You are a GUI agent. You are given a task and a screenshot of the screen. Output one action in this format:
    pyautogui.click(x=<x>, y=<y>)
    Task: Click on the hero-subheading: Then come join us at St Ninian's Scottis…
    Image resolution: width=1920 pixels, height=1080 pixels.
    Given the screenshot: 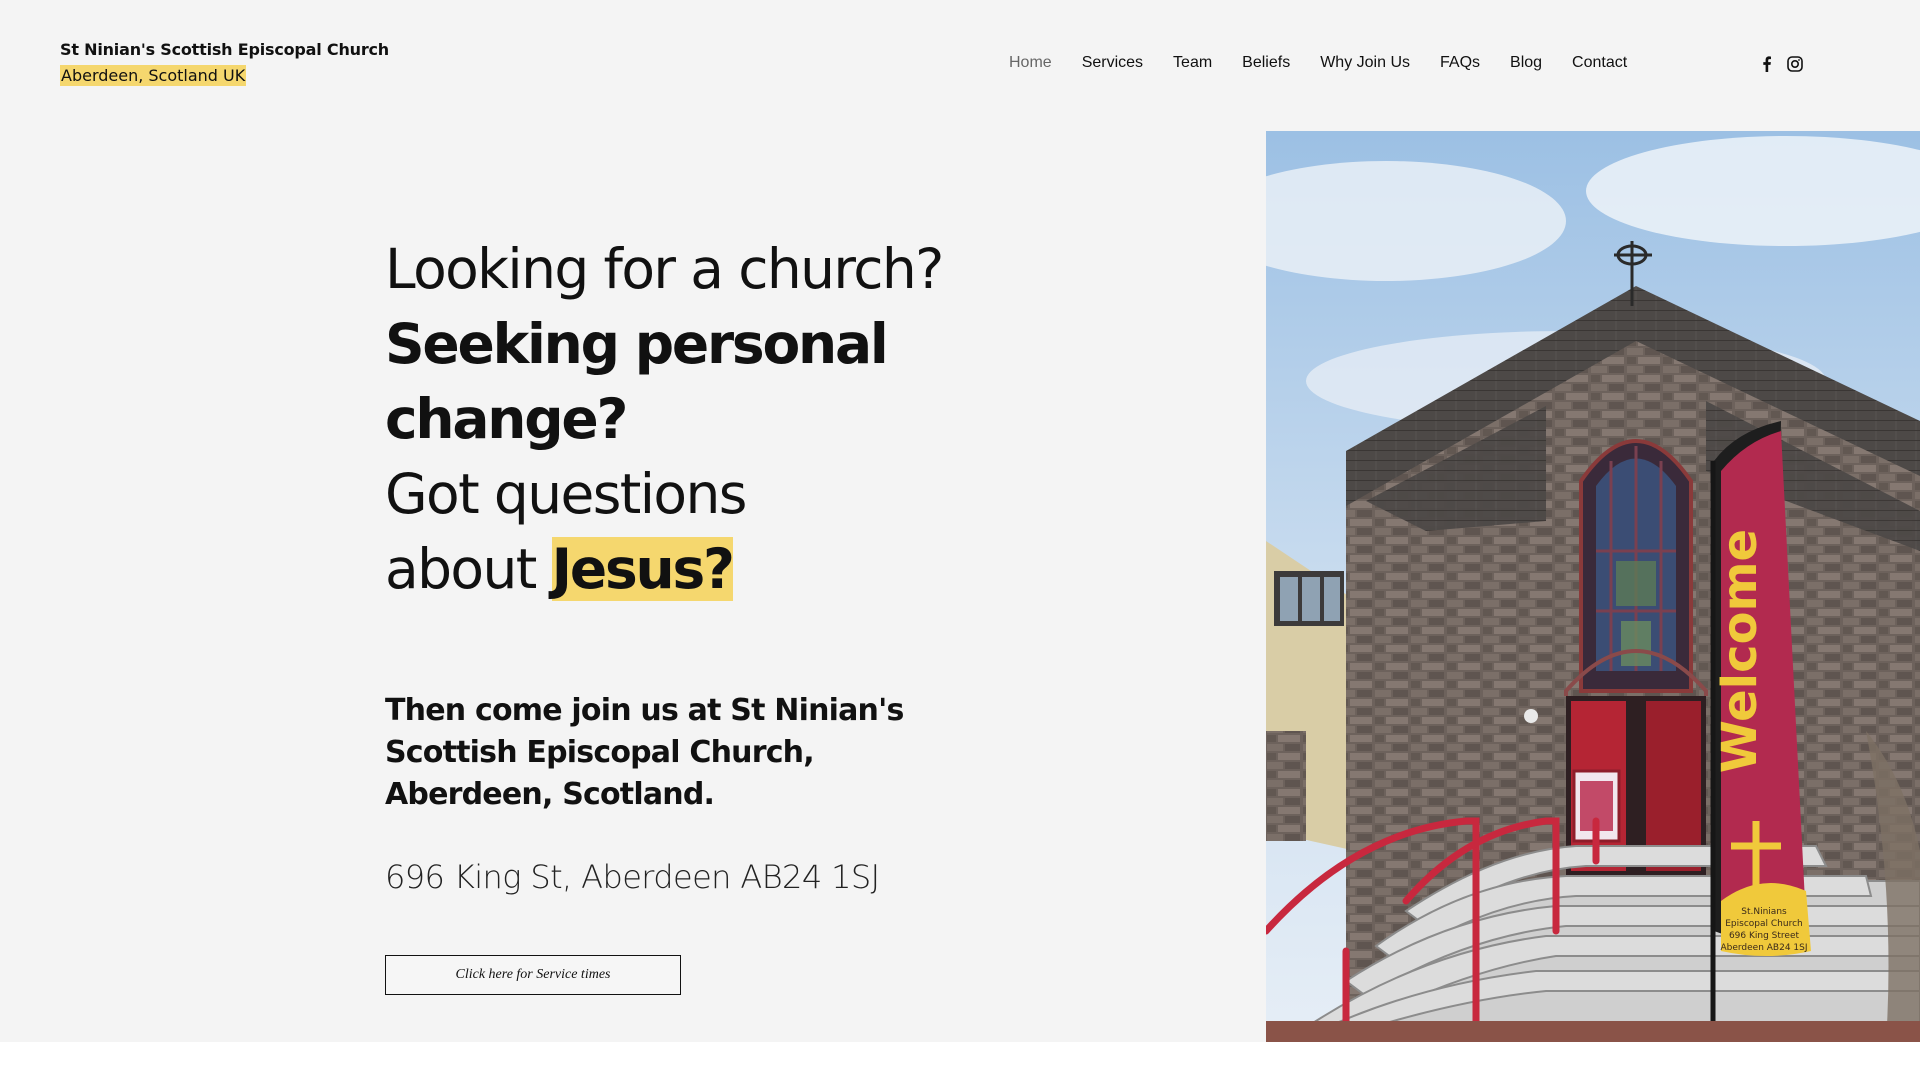 What is the action you would take?
    pyautogui.click(x=644, y=752)
    